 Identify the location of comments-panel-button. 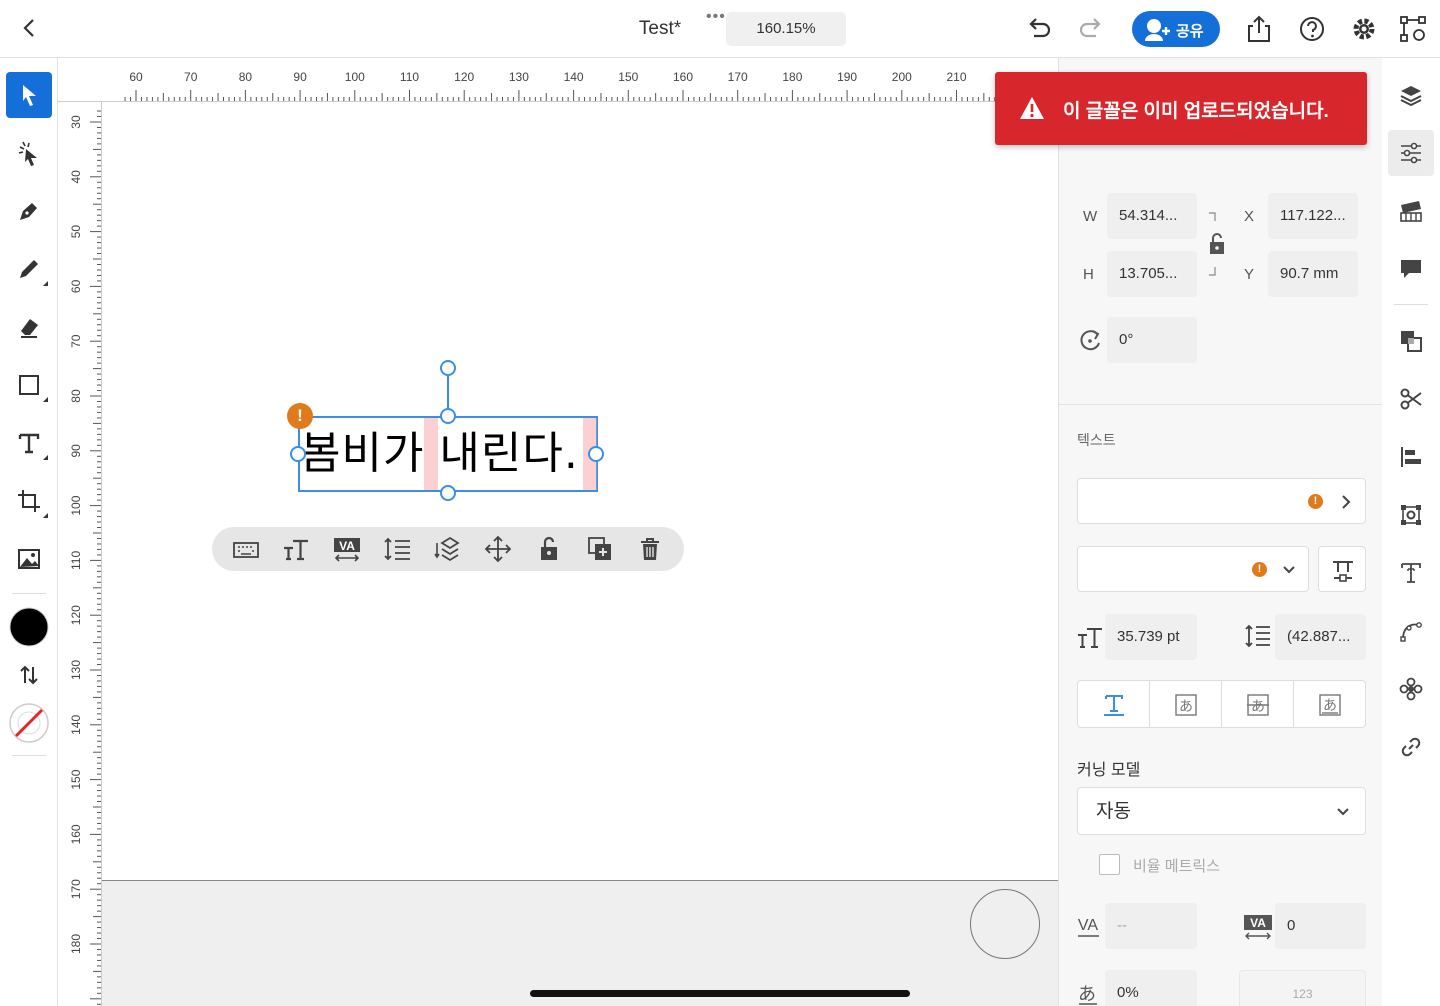
(1411, 269).